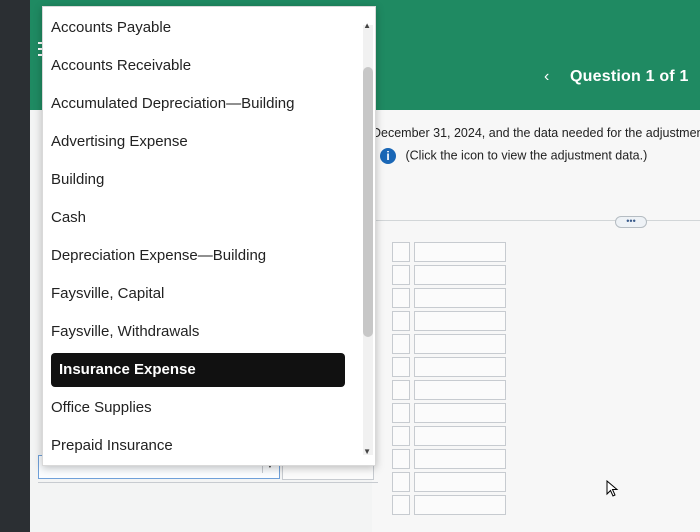  I want to click on option-cash: Cash, so click(68, 218).